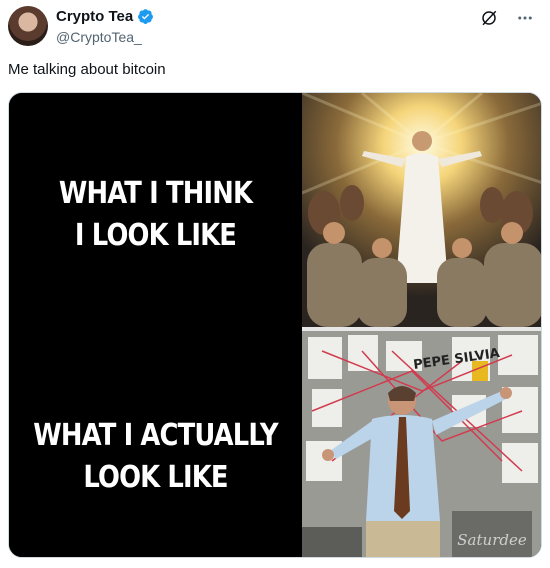  I want to click on more-icon, so click(525, 18).